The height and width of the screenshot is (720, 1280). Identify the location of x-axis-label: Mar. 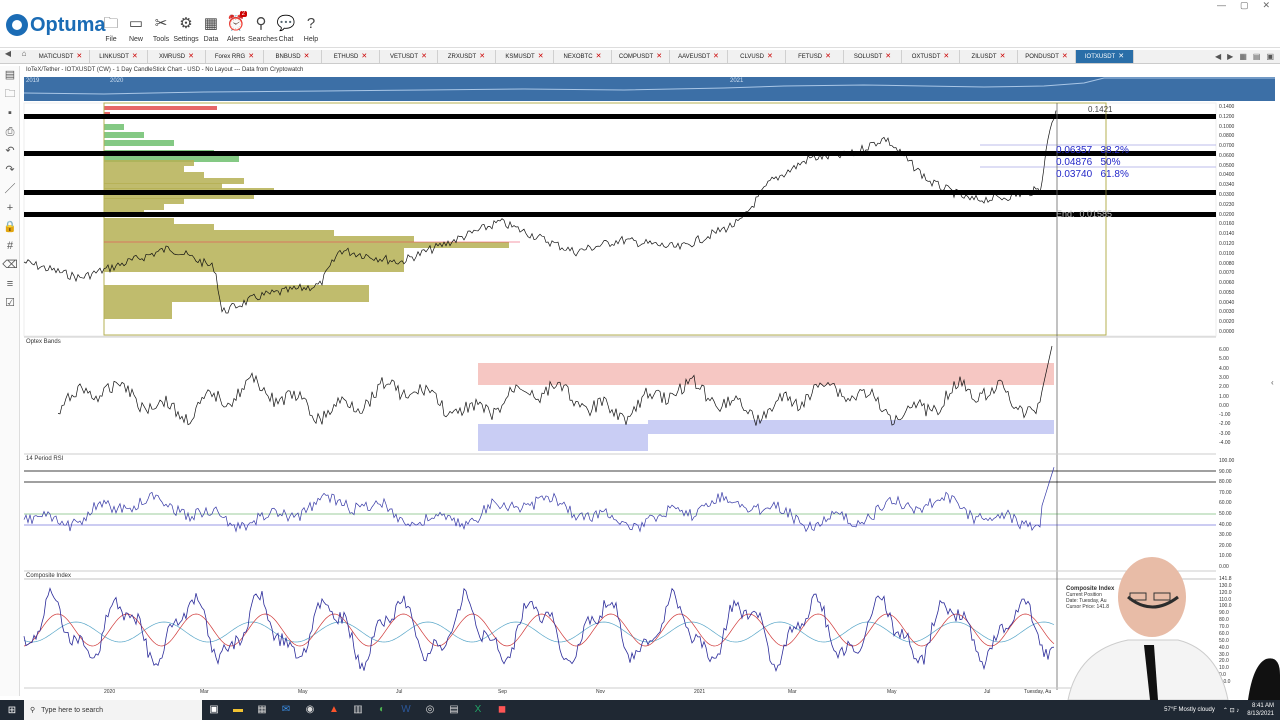
(204, 692).